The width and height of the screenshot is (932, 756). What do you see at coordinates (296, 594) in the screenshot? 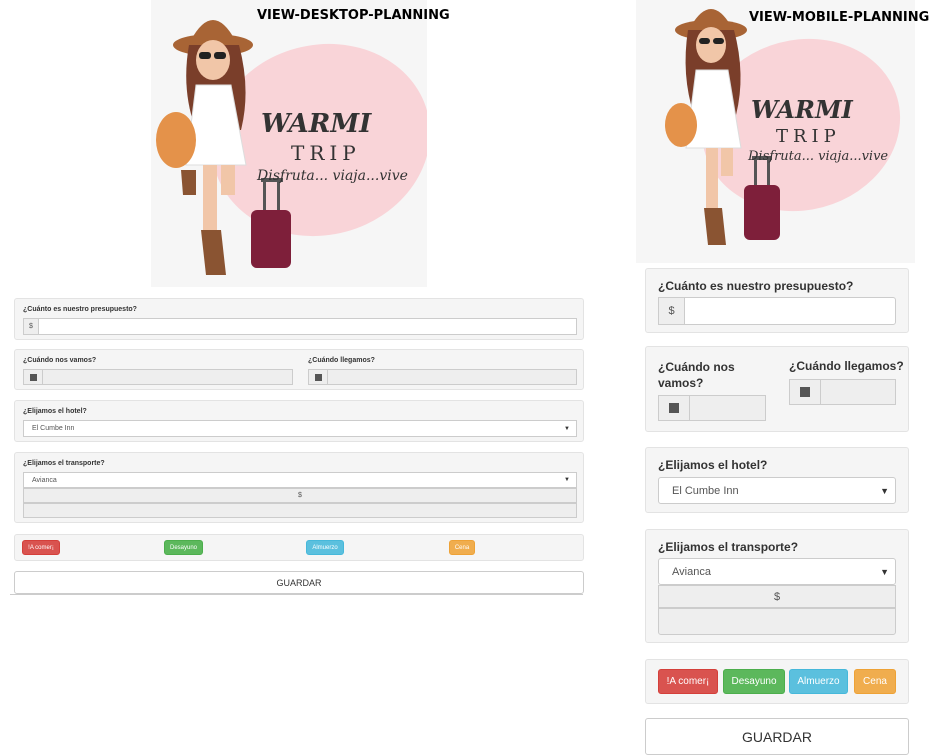
I see `desktop-bottom-divider` at bounding box center [296, 594].